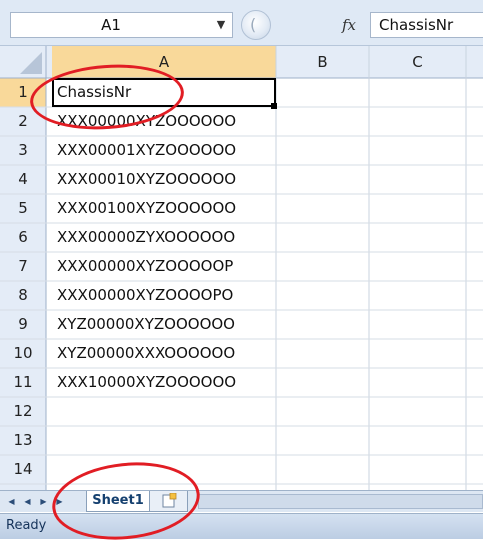 This screenshot has height=547, width=483. I want to click on tab-sheet1: Sheet1, so click(118, 501).